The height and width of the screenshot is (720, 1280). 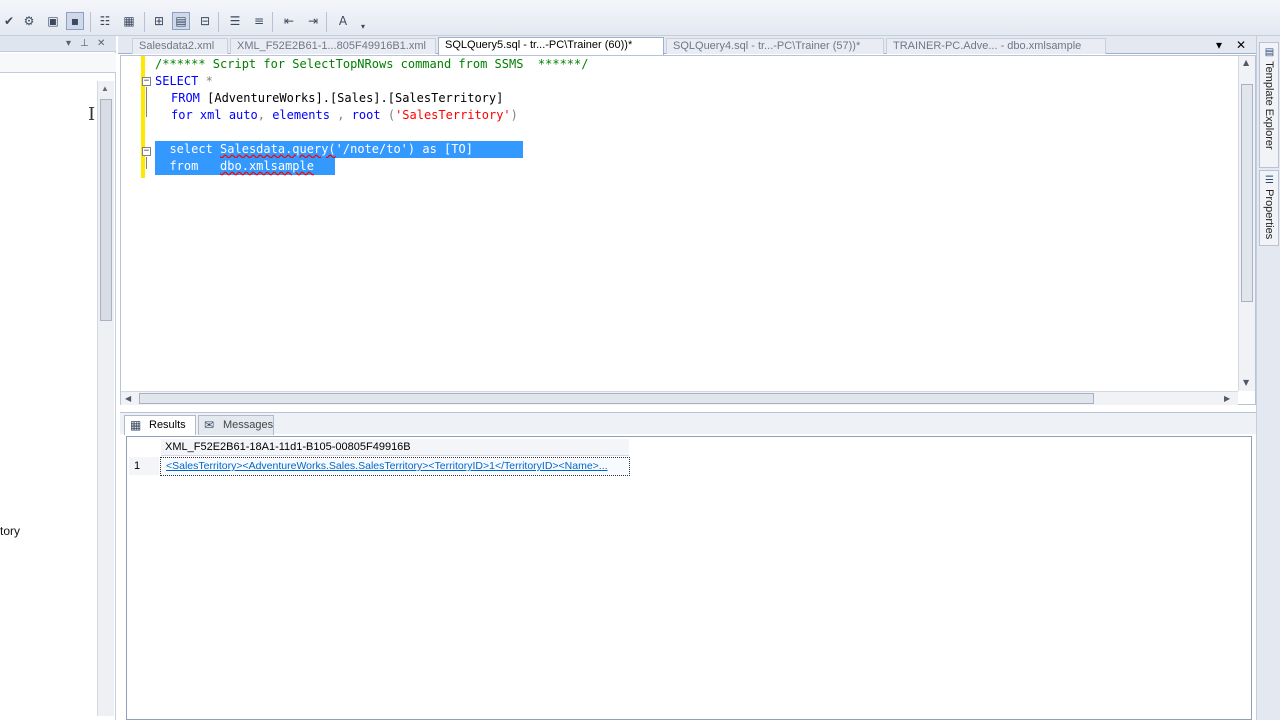 I want to click on tab-results: ▦ Results, so click(x=160, y=425).